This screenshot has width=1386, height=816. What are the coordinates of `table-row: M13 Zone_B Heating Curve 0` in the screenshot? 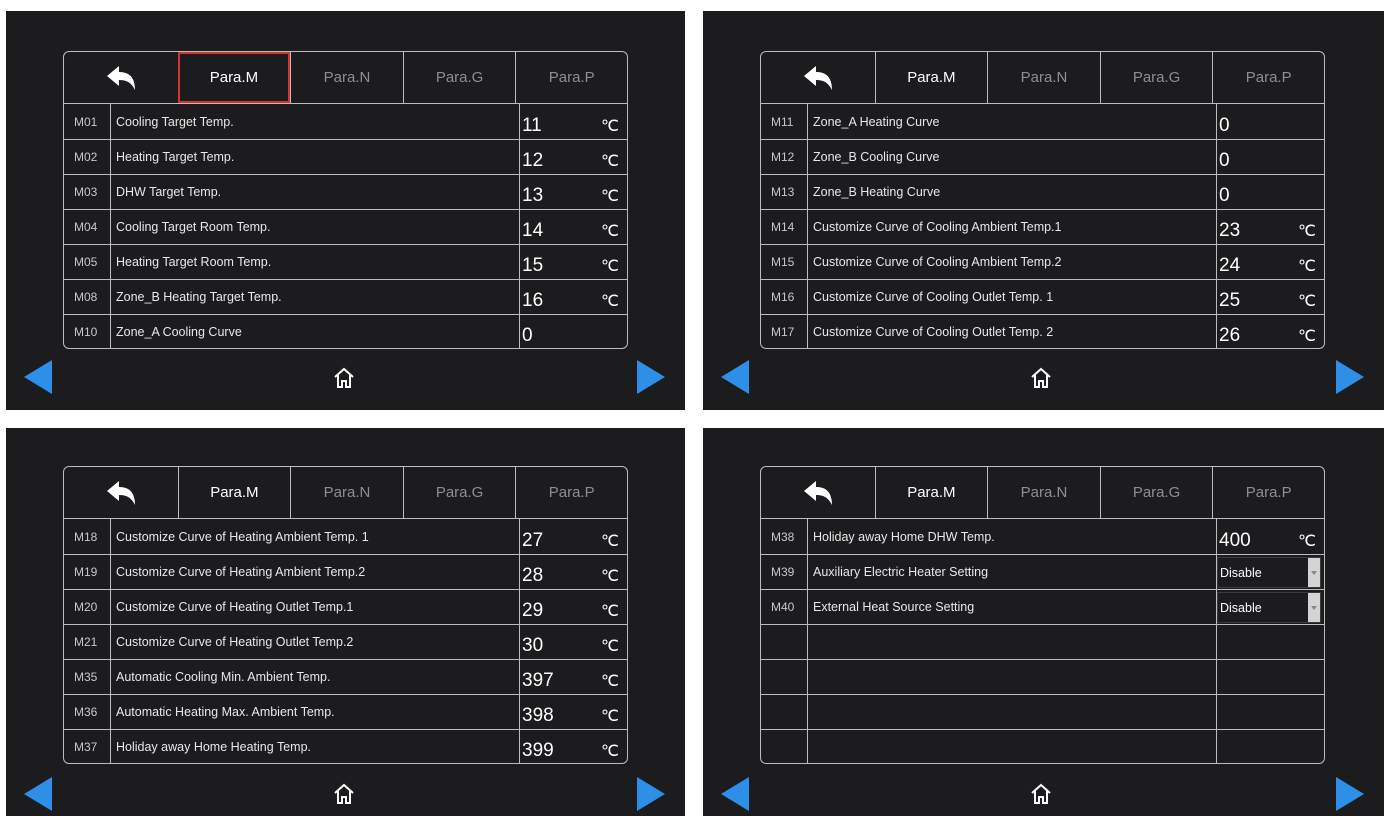 It's located at (1042, 191).